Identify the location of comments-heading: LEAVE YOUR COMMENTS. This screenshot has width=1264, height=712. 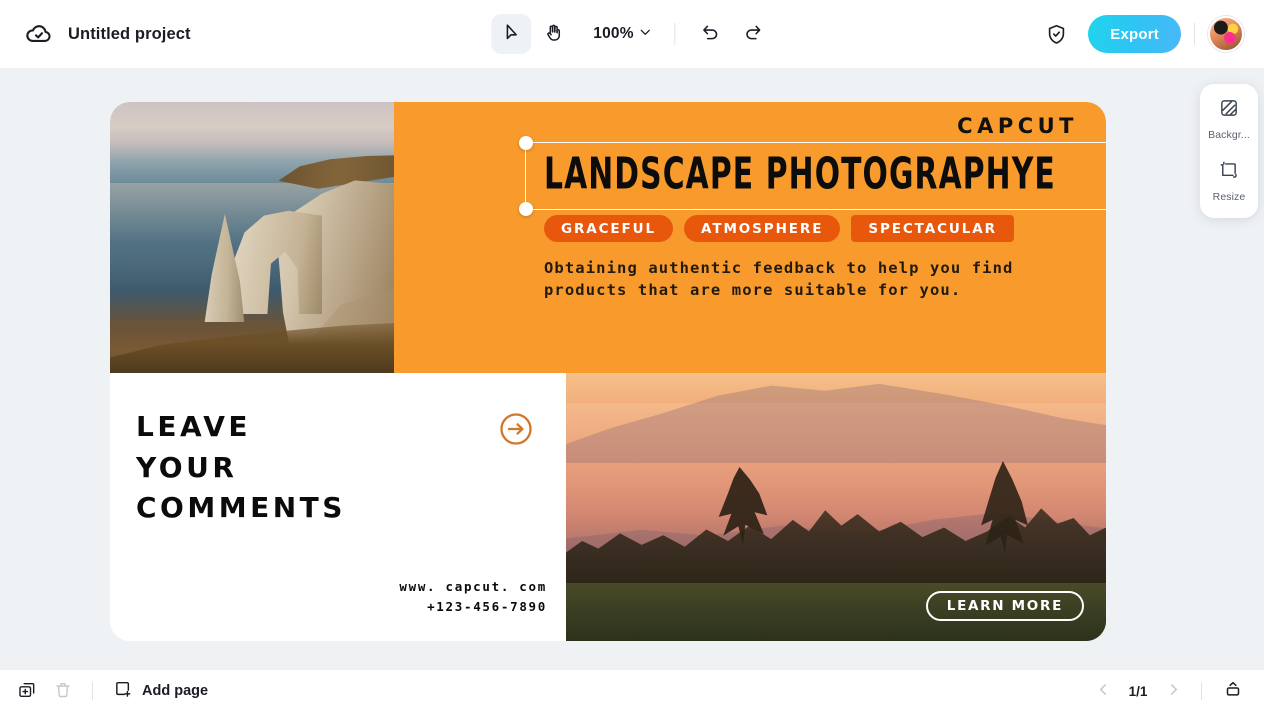
(241, 468).